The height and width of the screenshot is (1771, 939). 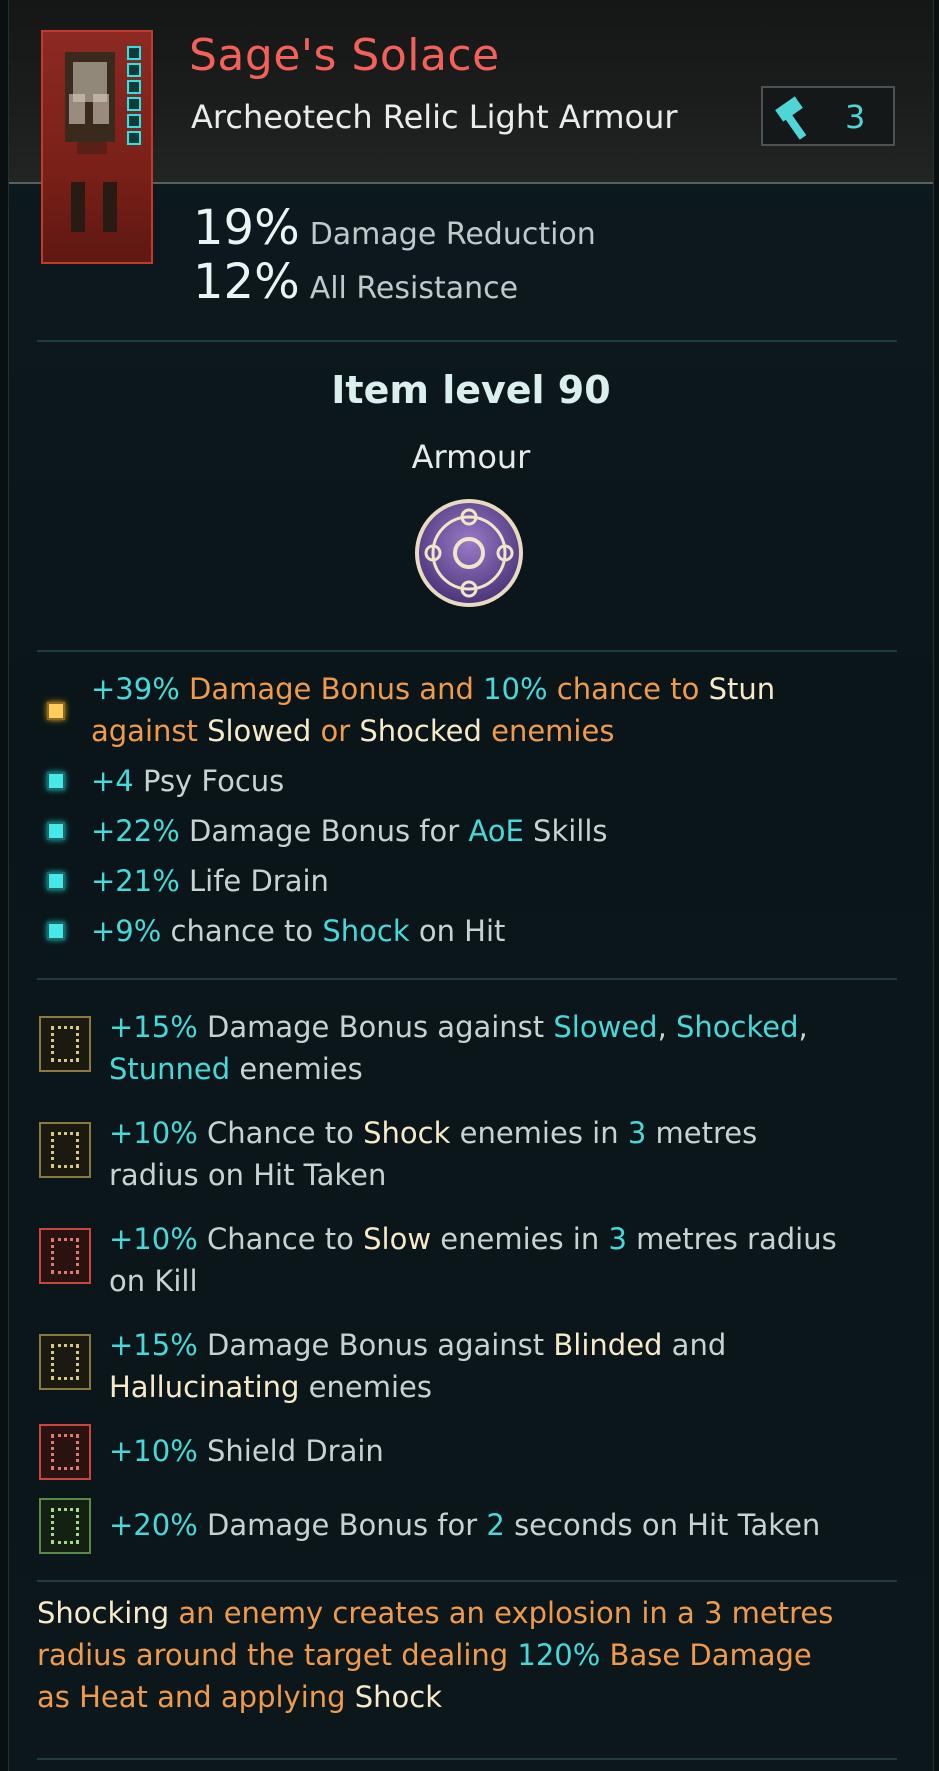 I want to click on affix-3: +21% Life Drain, so click(x=210, y=881).